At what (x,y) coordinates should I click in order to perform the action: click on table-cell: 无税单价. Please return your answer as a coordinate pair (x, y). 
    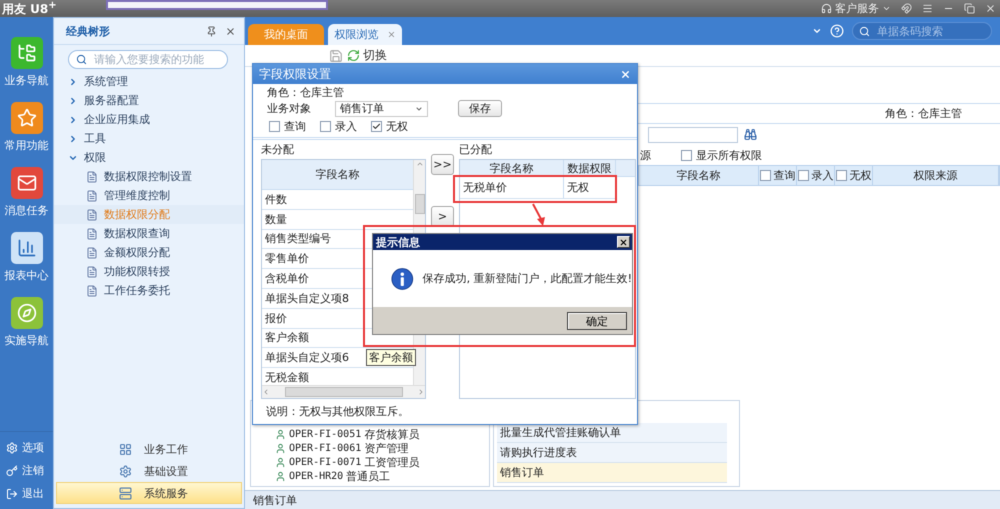
    Looking at the image, I should click on (485, 187).